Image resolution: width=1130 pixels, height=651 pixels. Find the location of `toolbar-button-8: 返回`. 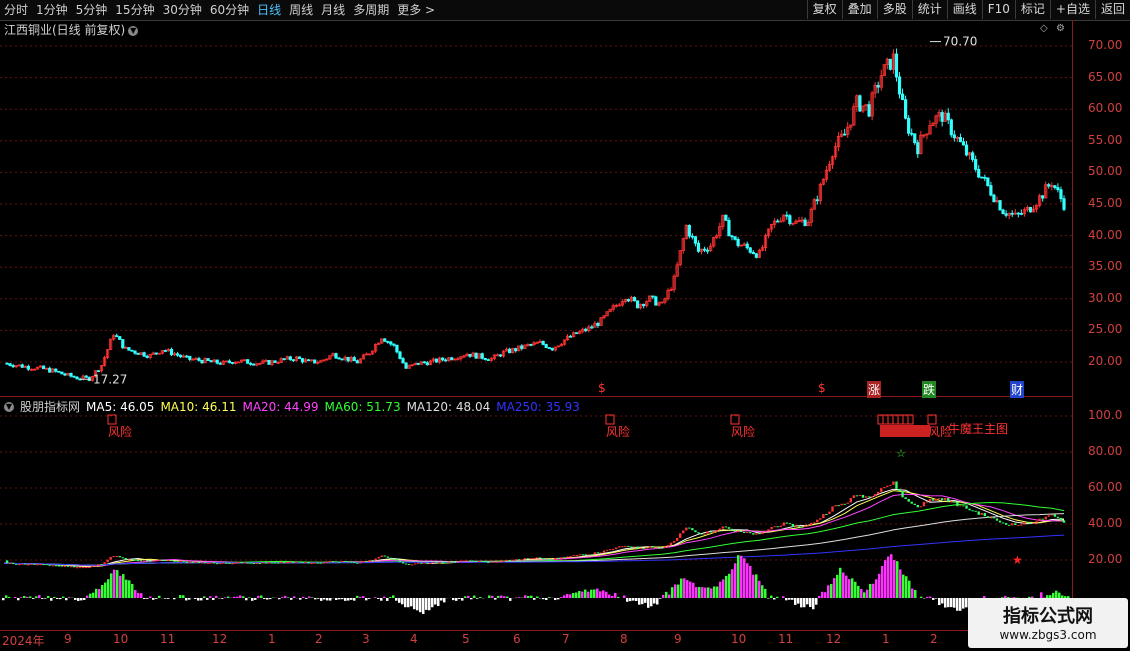

toolbar-button-8: 返回 is located at coordinates (1112, 9).